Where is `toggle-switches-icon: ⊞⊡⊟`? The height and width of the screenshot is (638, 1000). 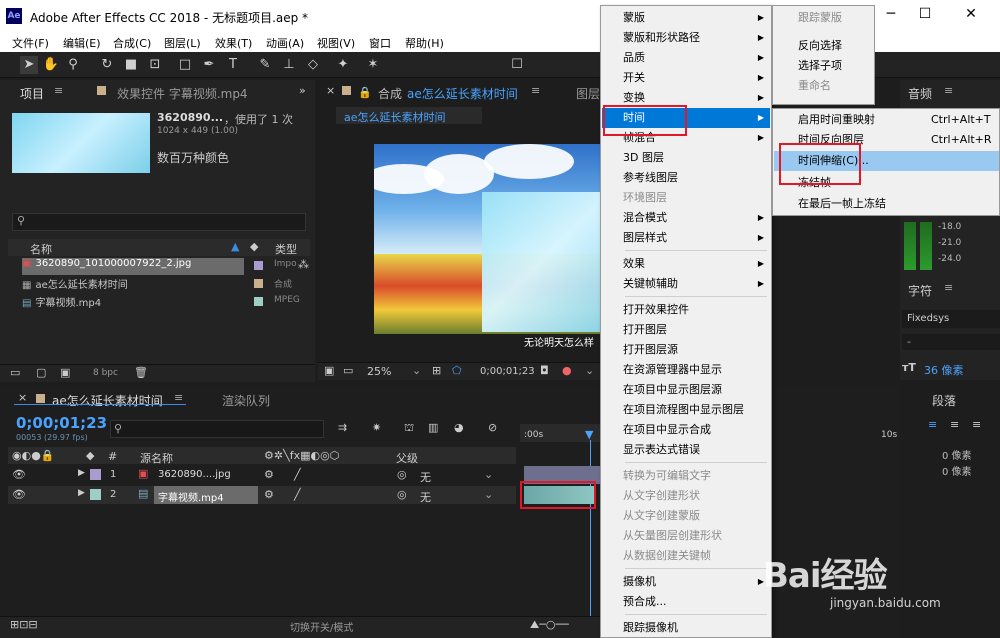
toggle-switches-icon: ⊞⊡⊟ is located at coordinates (24, 624).